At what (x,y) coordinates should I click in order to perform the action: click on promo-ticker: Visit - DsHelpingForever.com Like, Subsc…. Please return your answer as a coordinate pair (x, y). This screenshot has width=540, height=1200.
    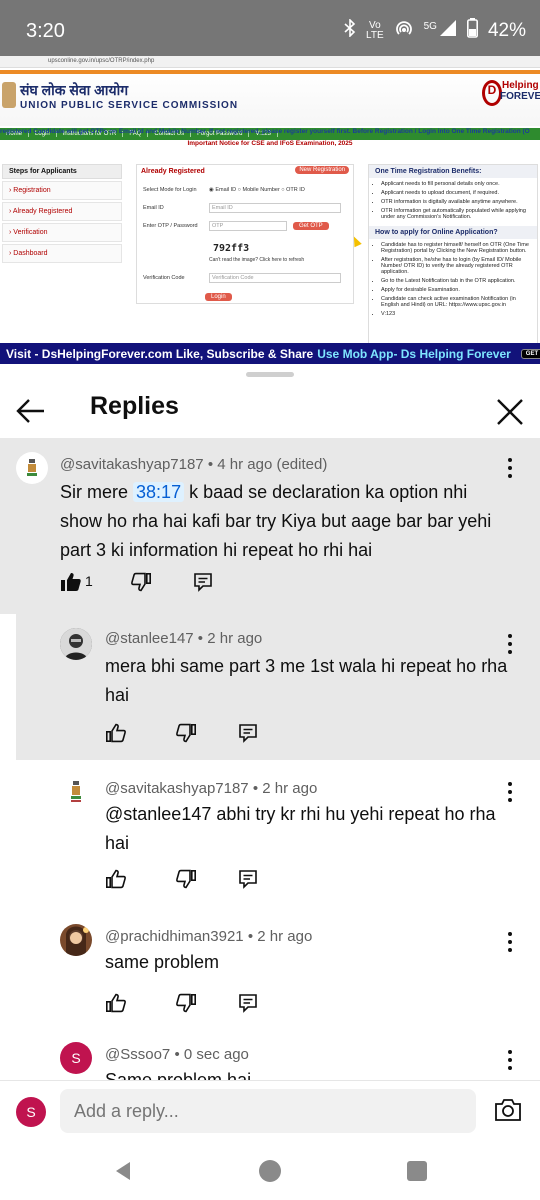
    Looking at the image, I should click on (270, 353).